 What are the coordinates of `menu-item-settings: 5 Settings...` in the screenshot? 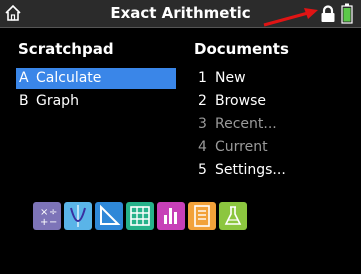 It's located at (268, 170).